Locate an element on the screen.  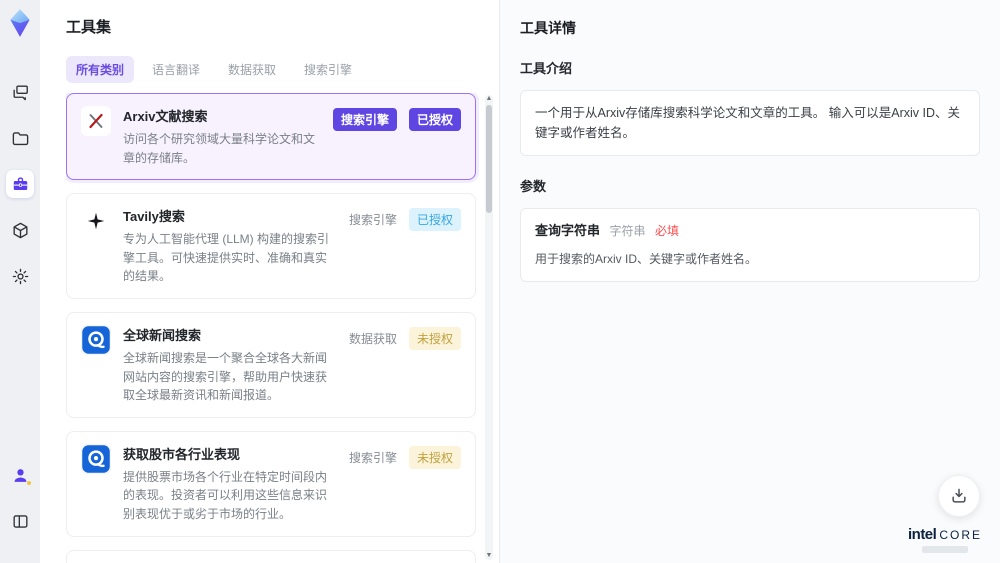
panel-toggle-icon is located at coordinates (20, 521).